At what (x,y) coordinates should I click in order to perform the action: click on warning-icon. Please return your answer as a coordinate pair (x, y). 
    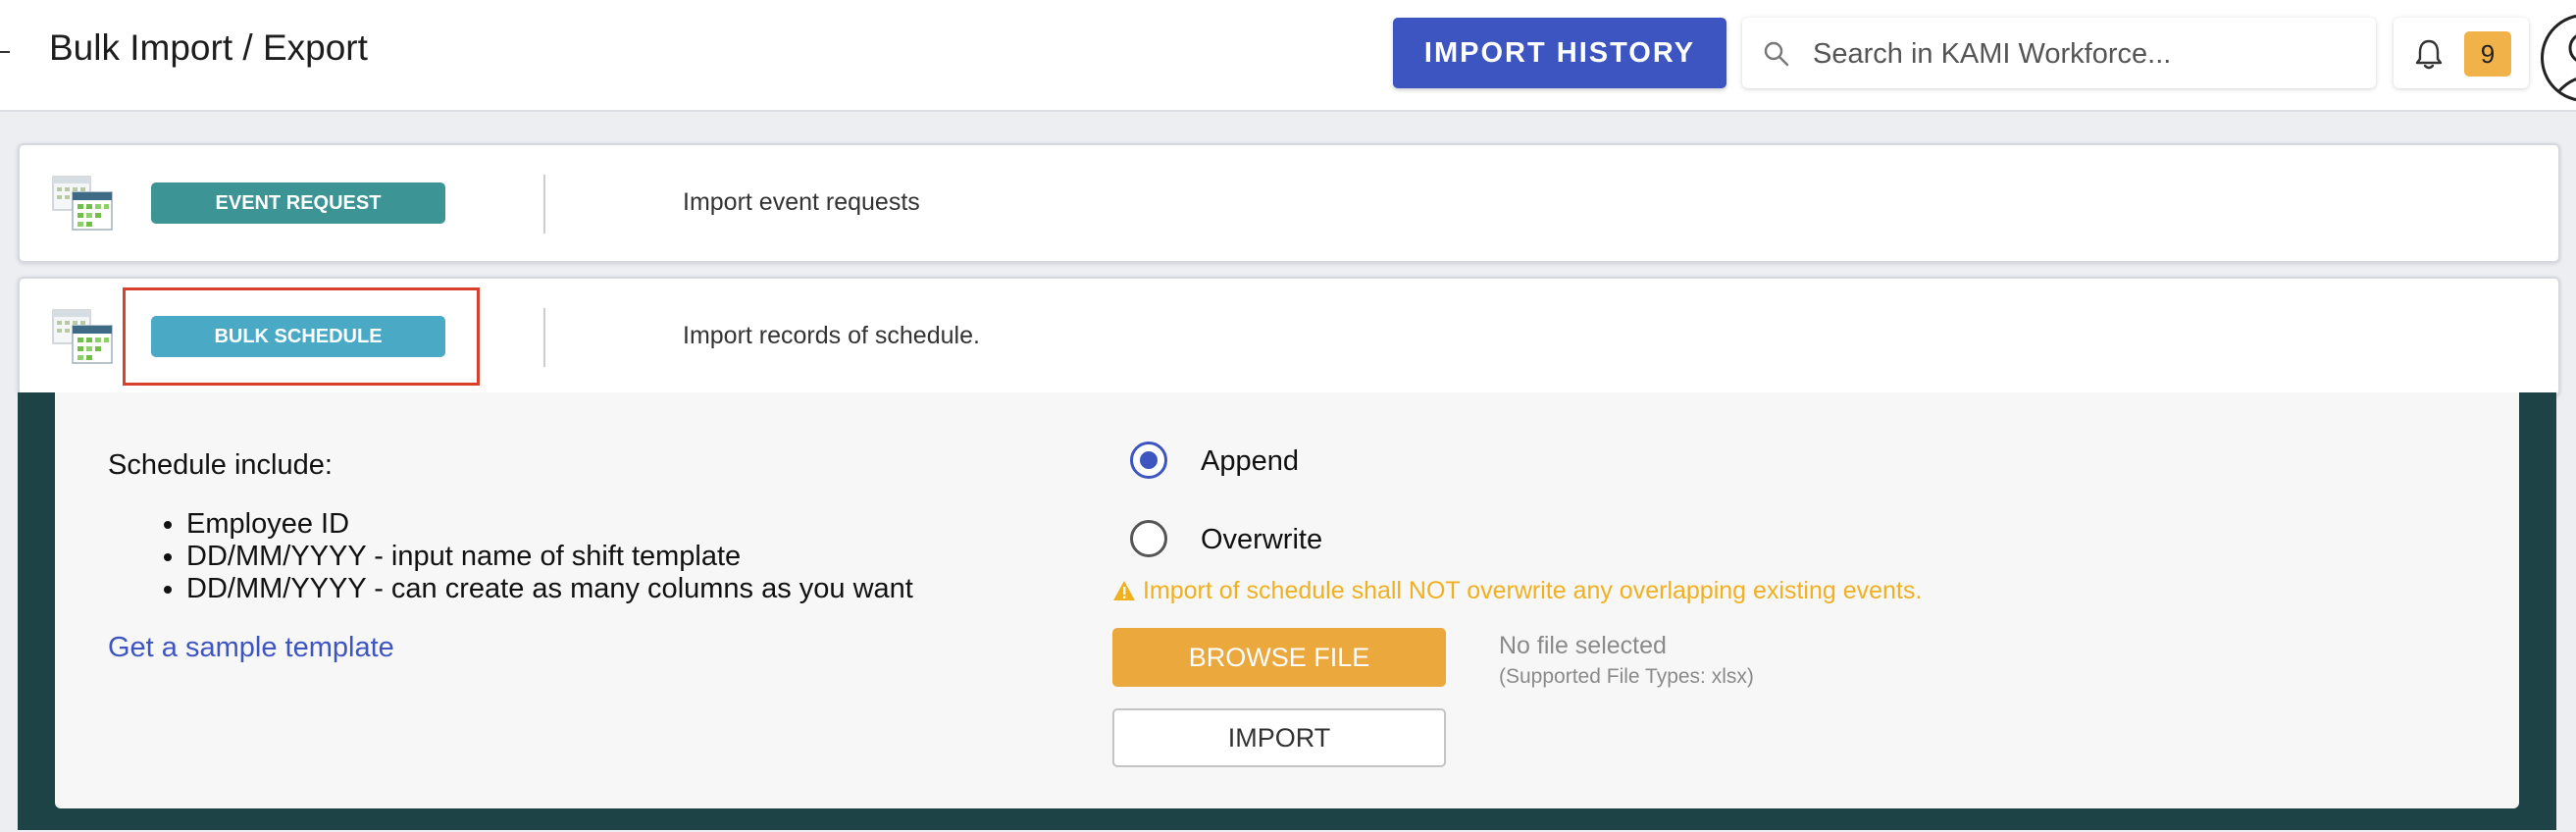
    Looking at the image, I should click on (1124, 590).